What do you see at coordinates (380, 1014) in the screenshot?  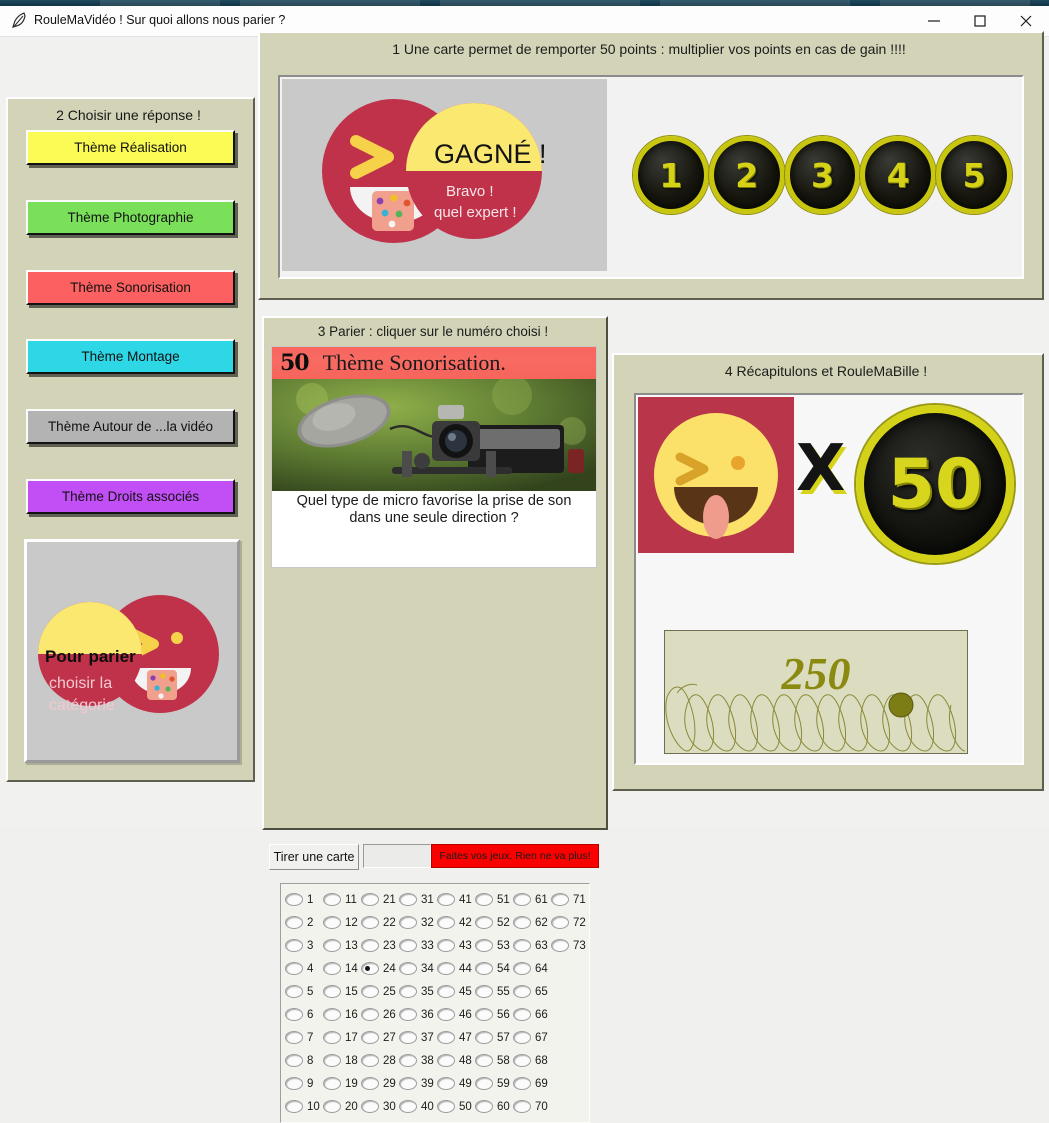 I see `number-option-26: 26` at bounding box center [380, 1014].